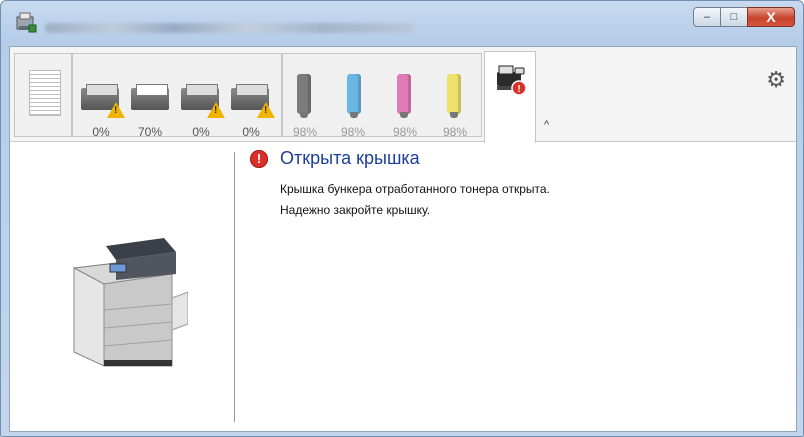 The image size is (804, 437). I want to click on paper-stack-icon, so click(45, 93).